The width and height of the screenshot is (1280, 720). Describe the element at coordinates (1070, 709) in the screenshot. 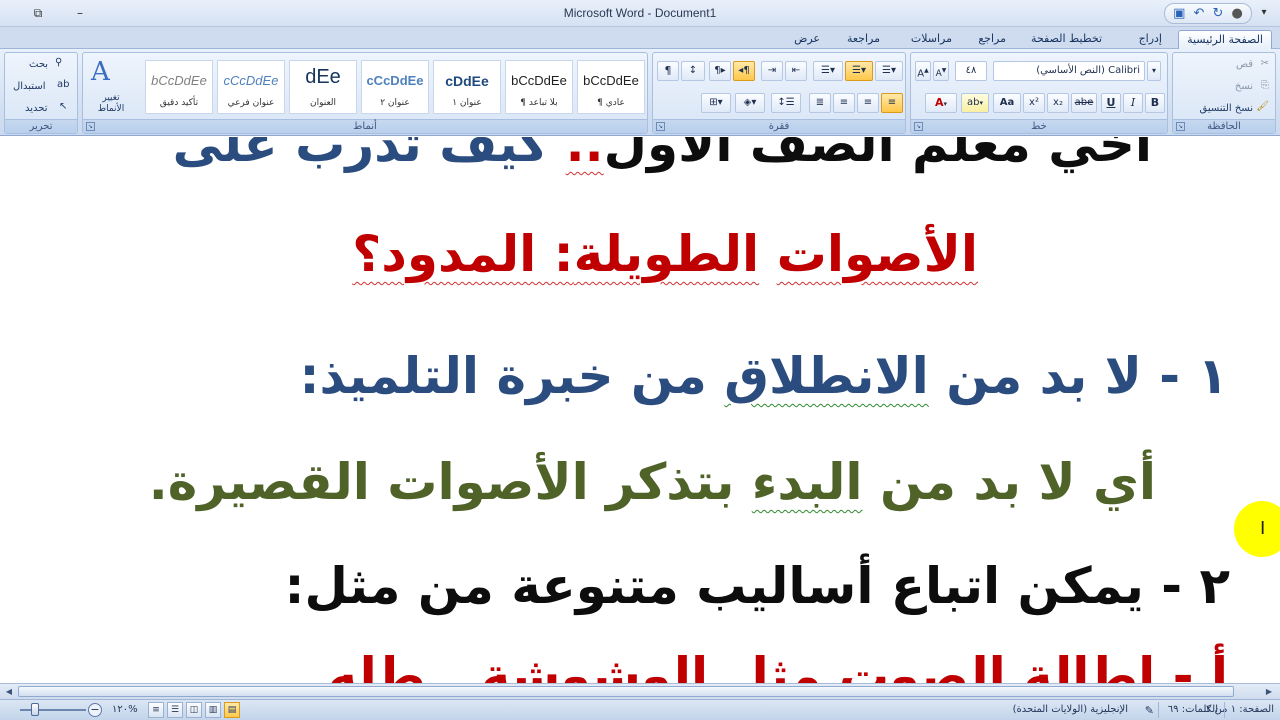

I see `language-indicator: الإنجليزية (الولايات المتحدة)` at that location.